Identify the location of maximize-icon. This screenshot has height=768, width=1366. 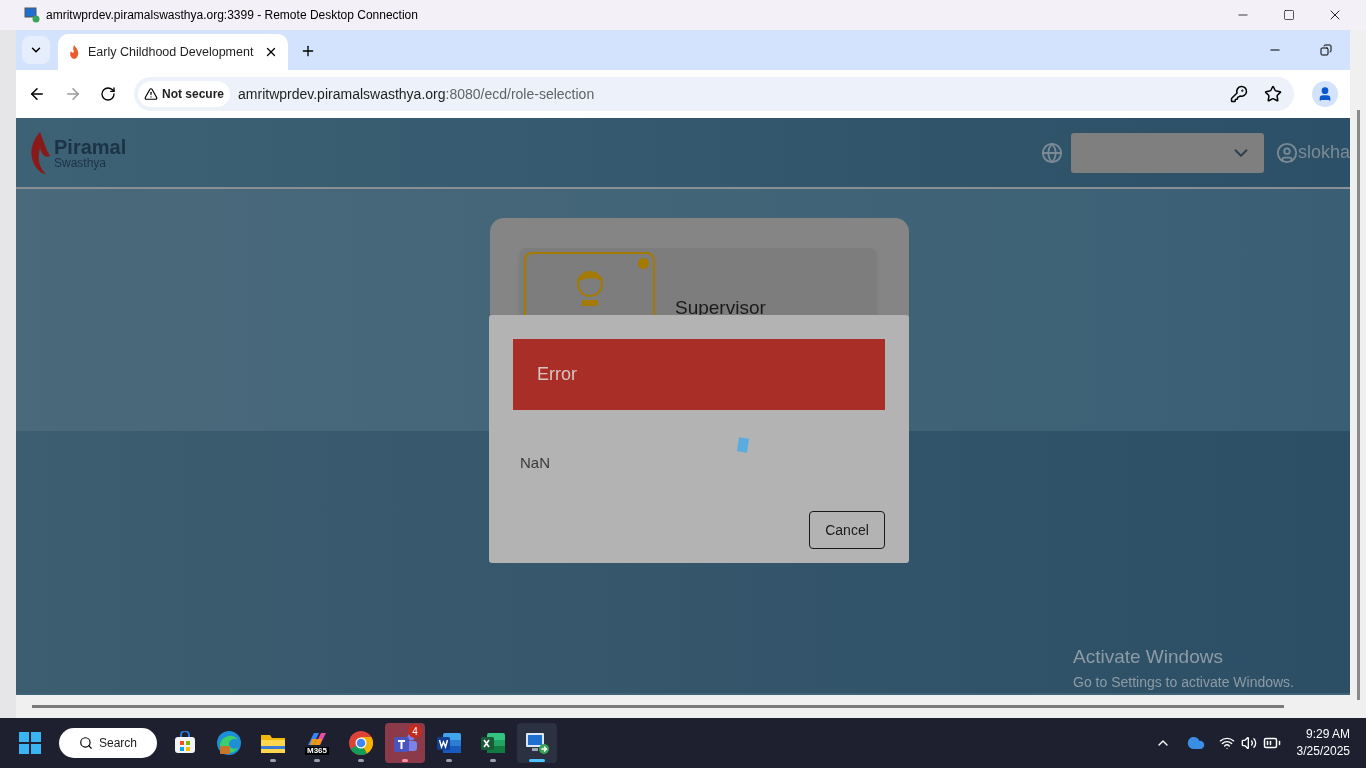
(1289, 15).